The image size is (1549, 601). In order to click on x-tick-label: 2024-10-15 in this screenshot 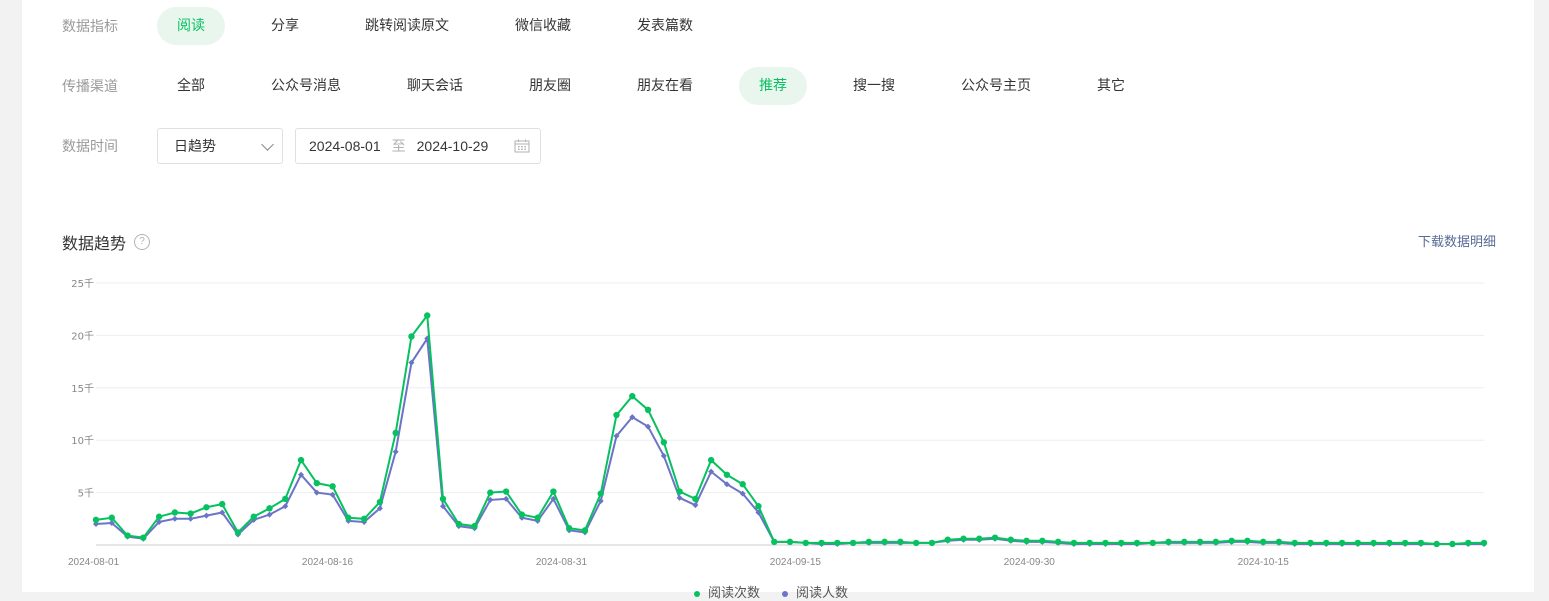, I will do `click(1264, 562)`.